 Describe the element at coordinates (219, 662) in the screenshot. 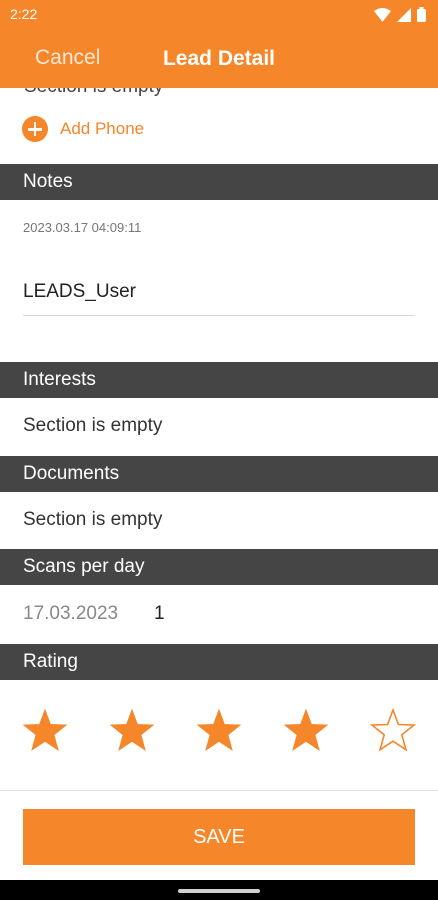

I see `rating-section-header: Rating` at that location.